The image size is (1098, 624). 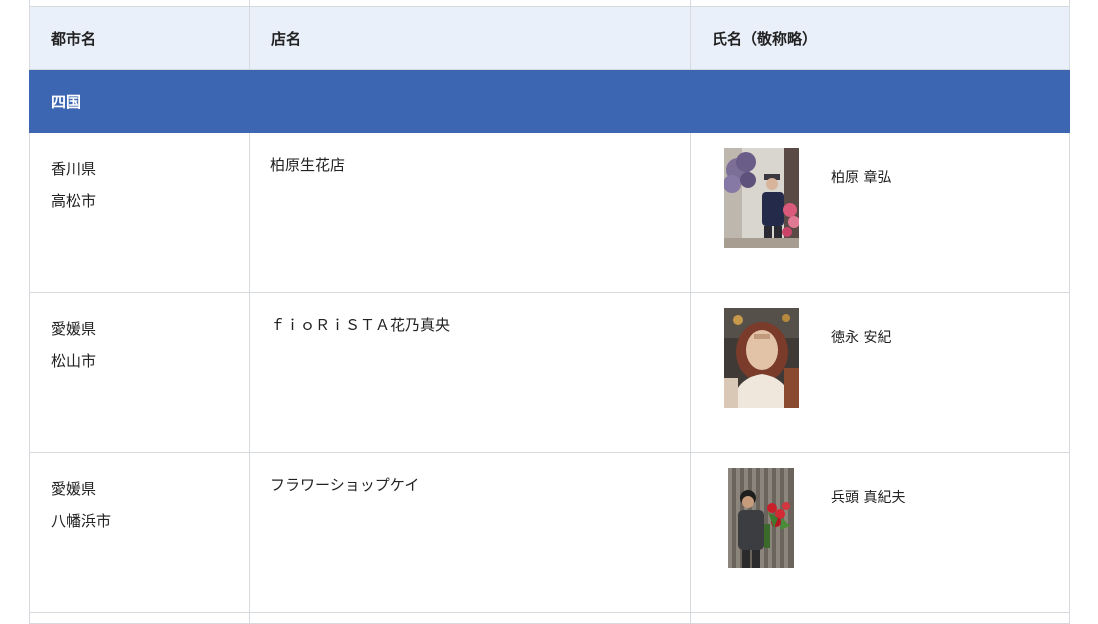 What do you see at coordinates (470, 532) in the screenshot?
I see `shop-cell: フラワーショップケイ` at bounding box center [470, 532].